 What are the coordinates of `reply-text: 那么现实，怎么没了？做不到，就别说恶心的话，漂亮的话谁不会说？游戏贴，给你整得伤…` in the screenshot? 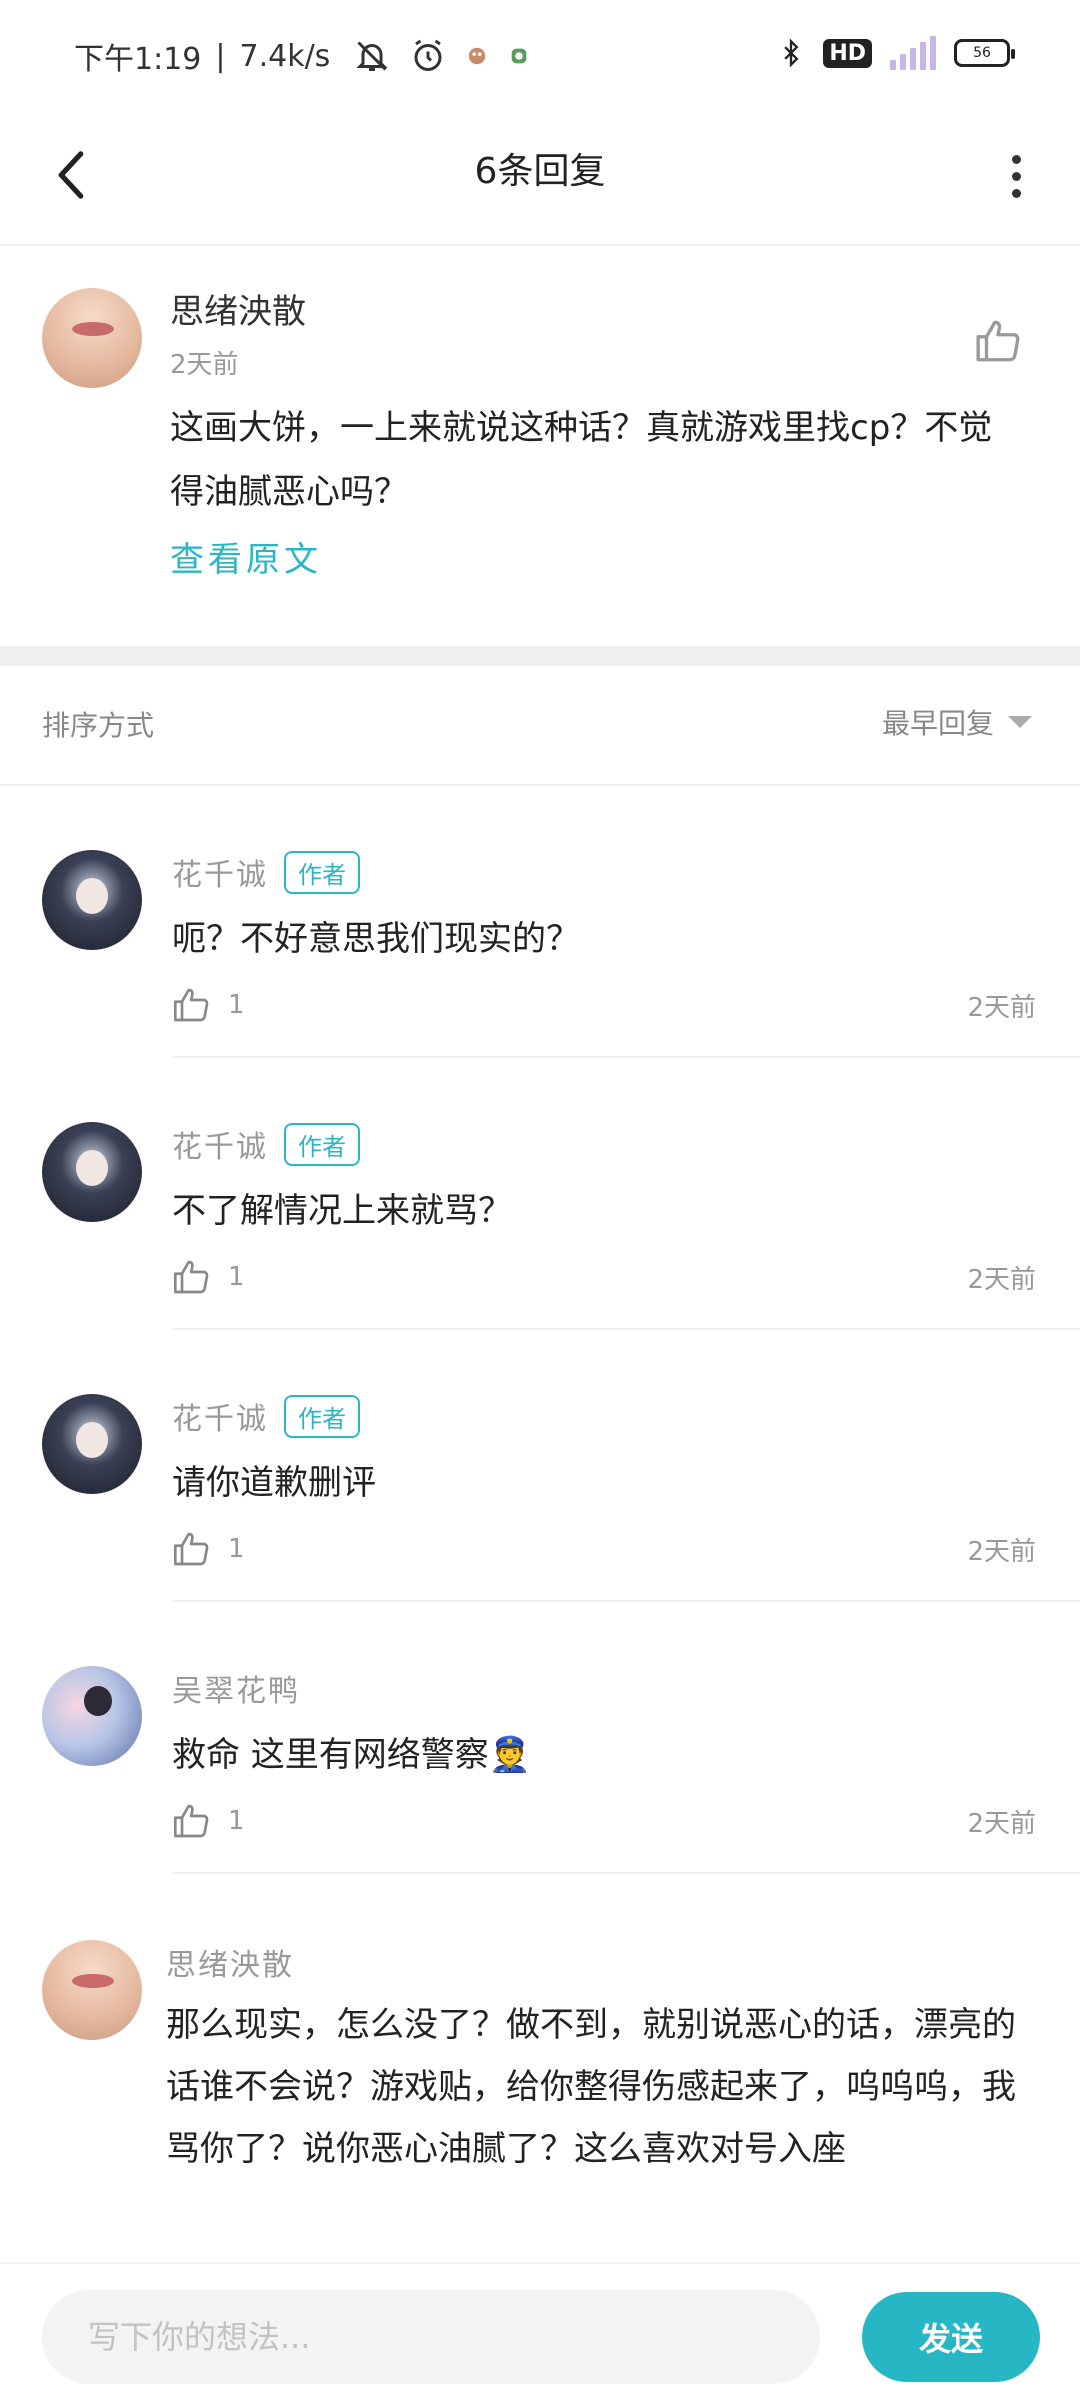 It's located at (591, 2087).